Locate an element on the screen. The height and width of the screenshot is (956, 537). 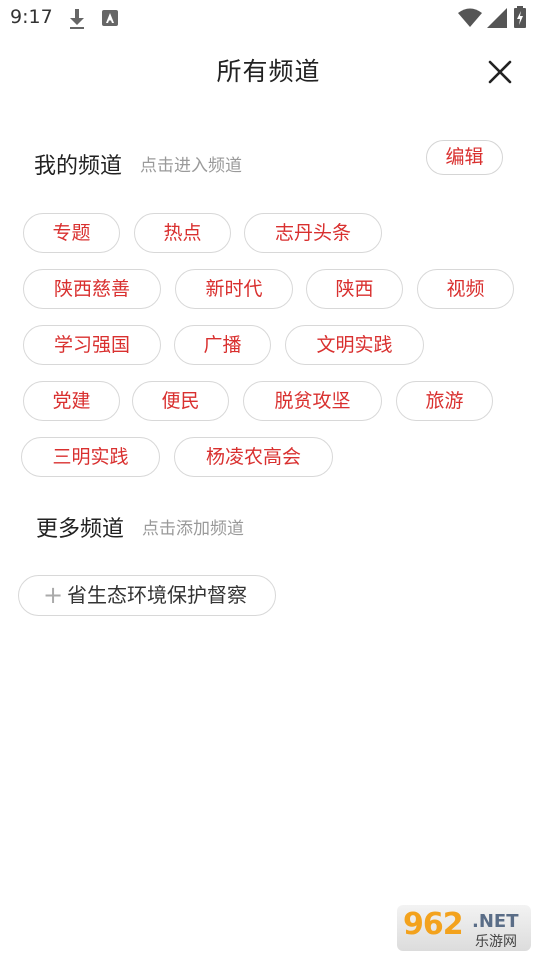
site-watermark-logo: 962 .NET 乐游网 is located at coordinates (464, 928).